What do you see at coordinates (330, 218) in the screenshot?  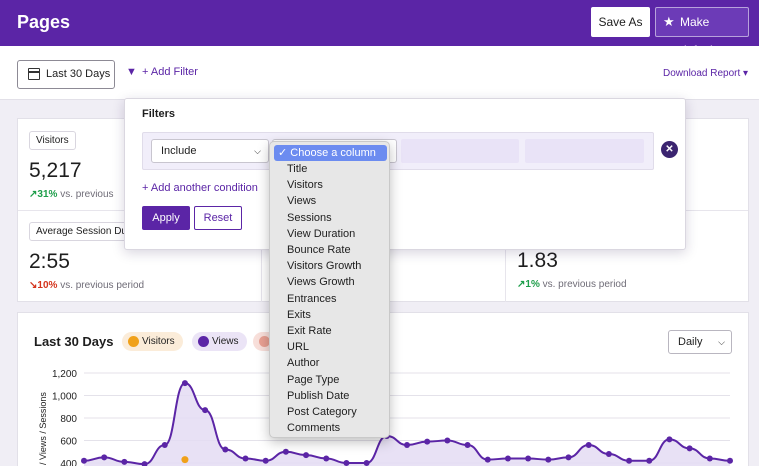 I see `dropdown-option: Sessions` at bounding box center [330, 218].